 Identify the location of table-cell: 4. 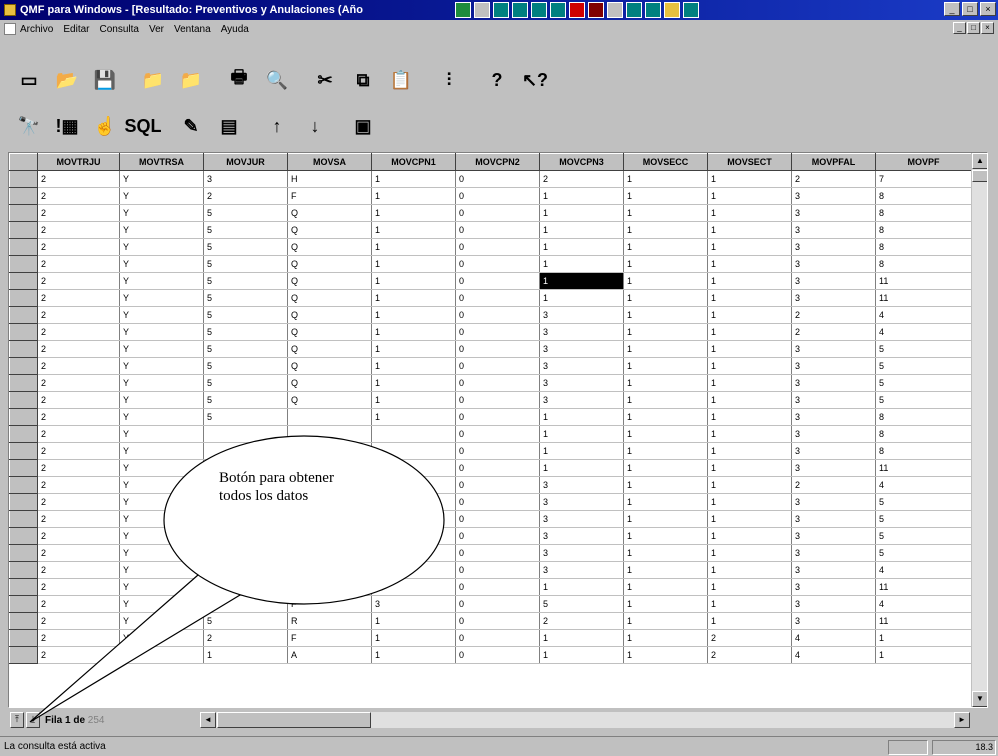
(923, 332).